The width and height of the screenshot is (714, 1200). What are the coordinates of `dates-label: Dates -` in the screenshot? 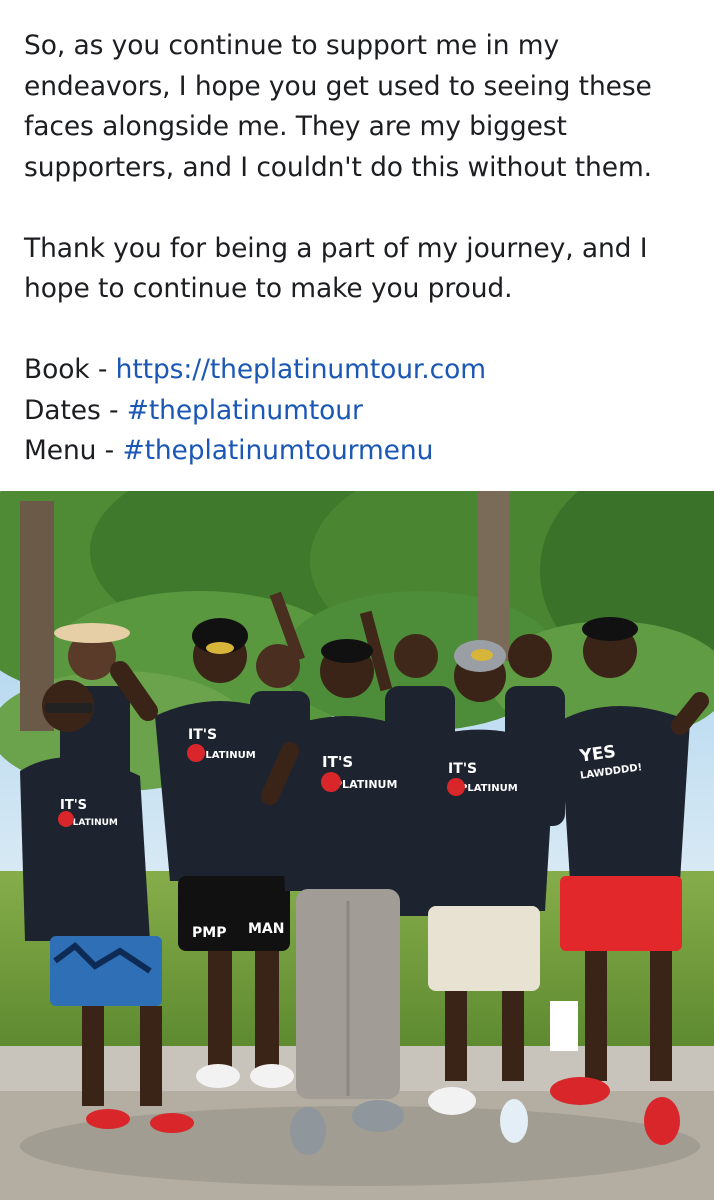 It's located at (75, 410).